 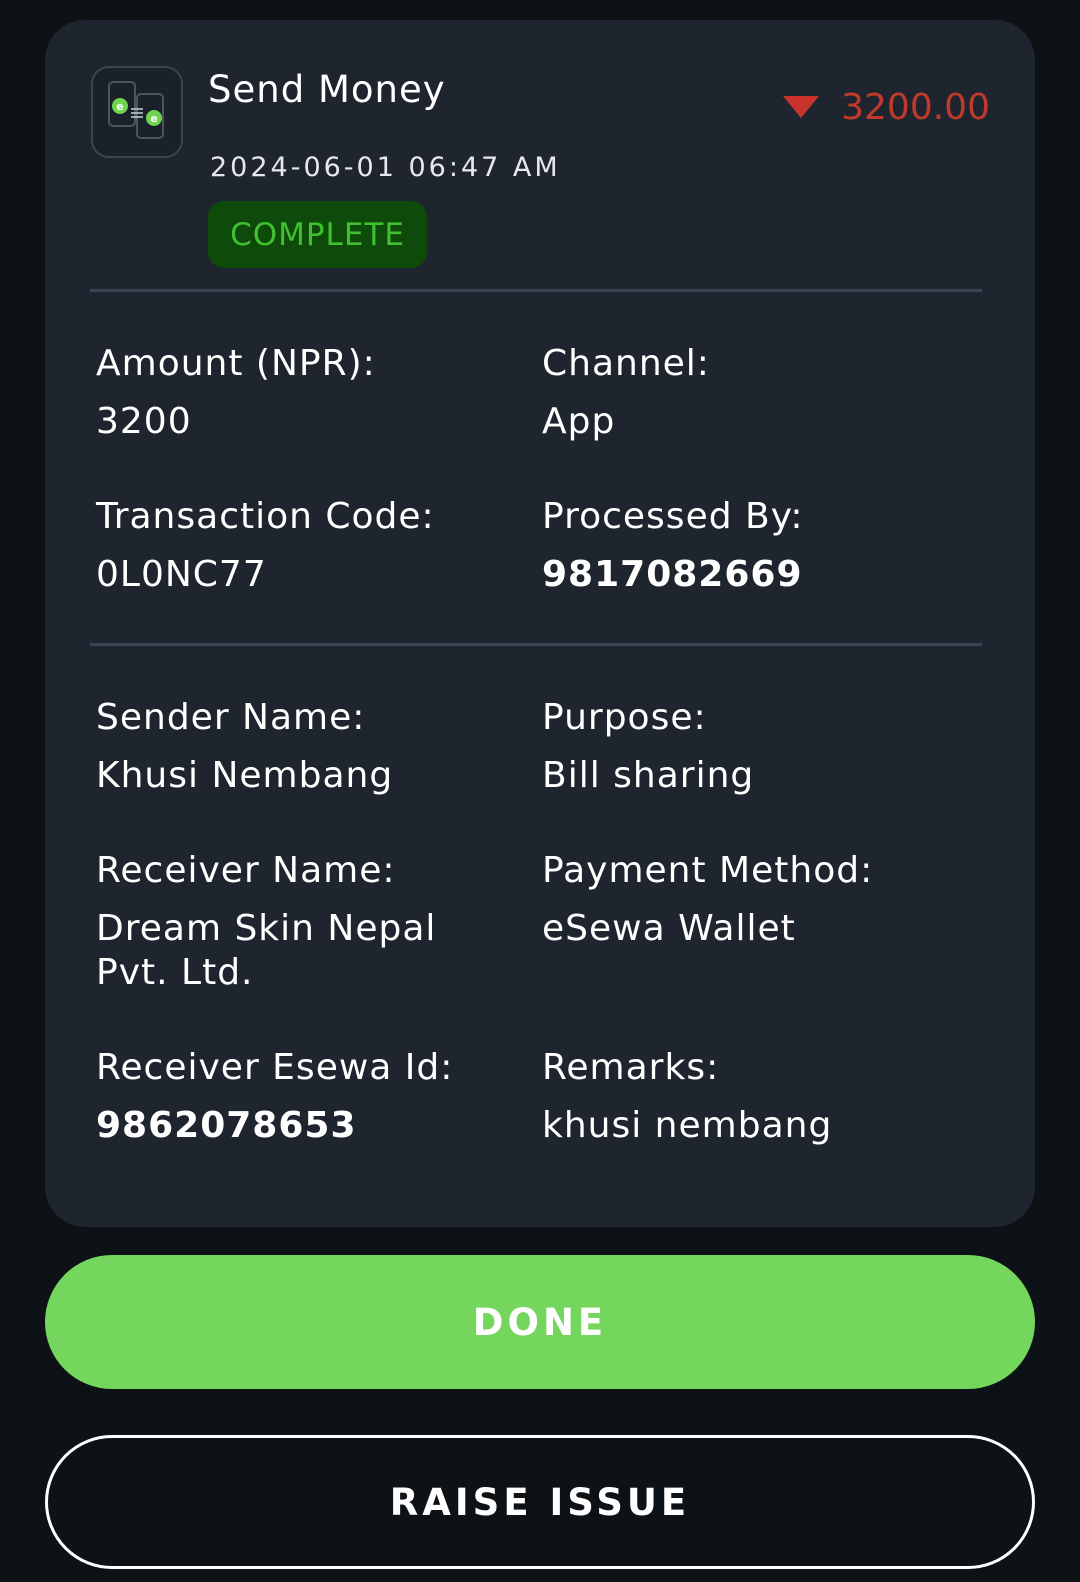 What do you see at coordinates (245, 775) in the screenshot?
I see `sender-name-value: Khusi Nembang` at bounding box center [245, 775].